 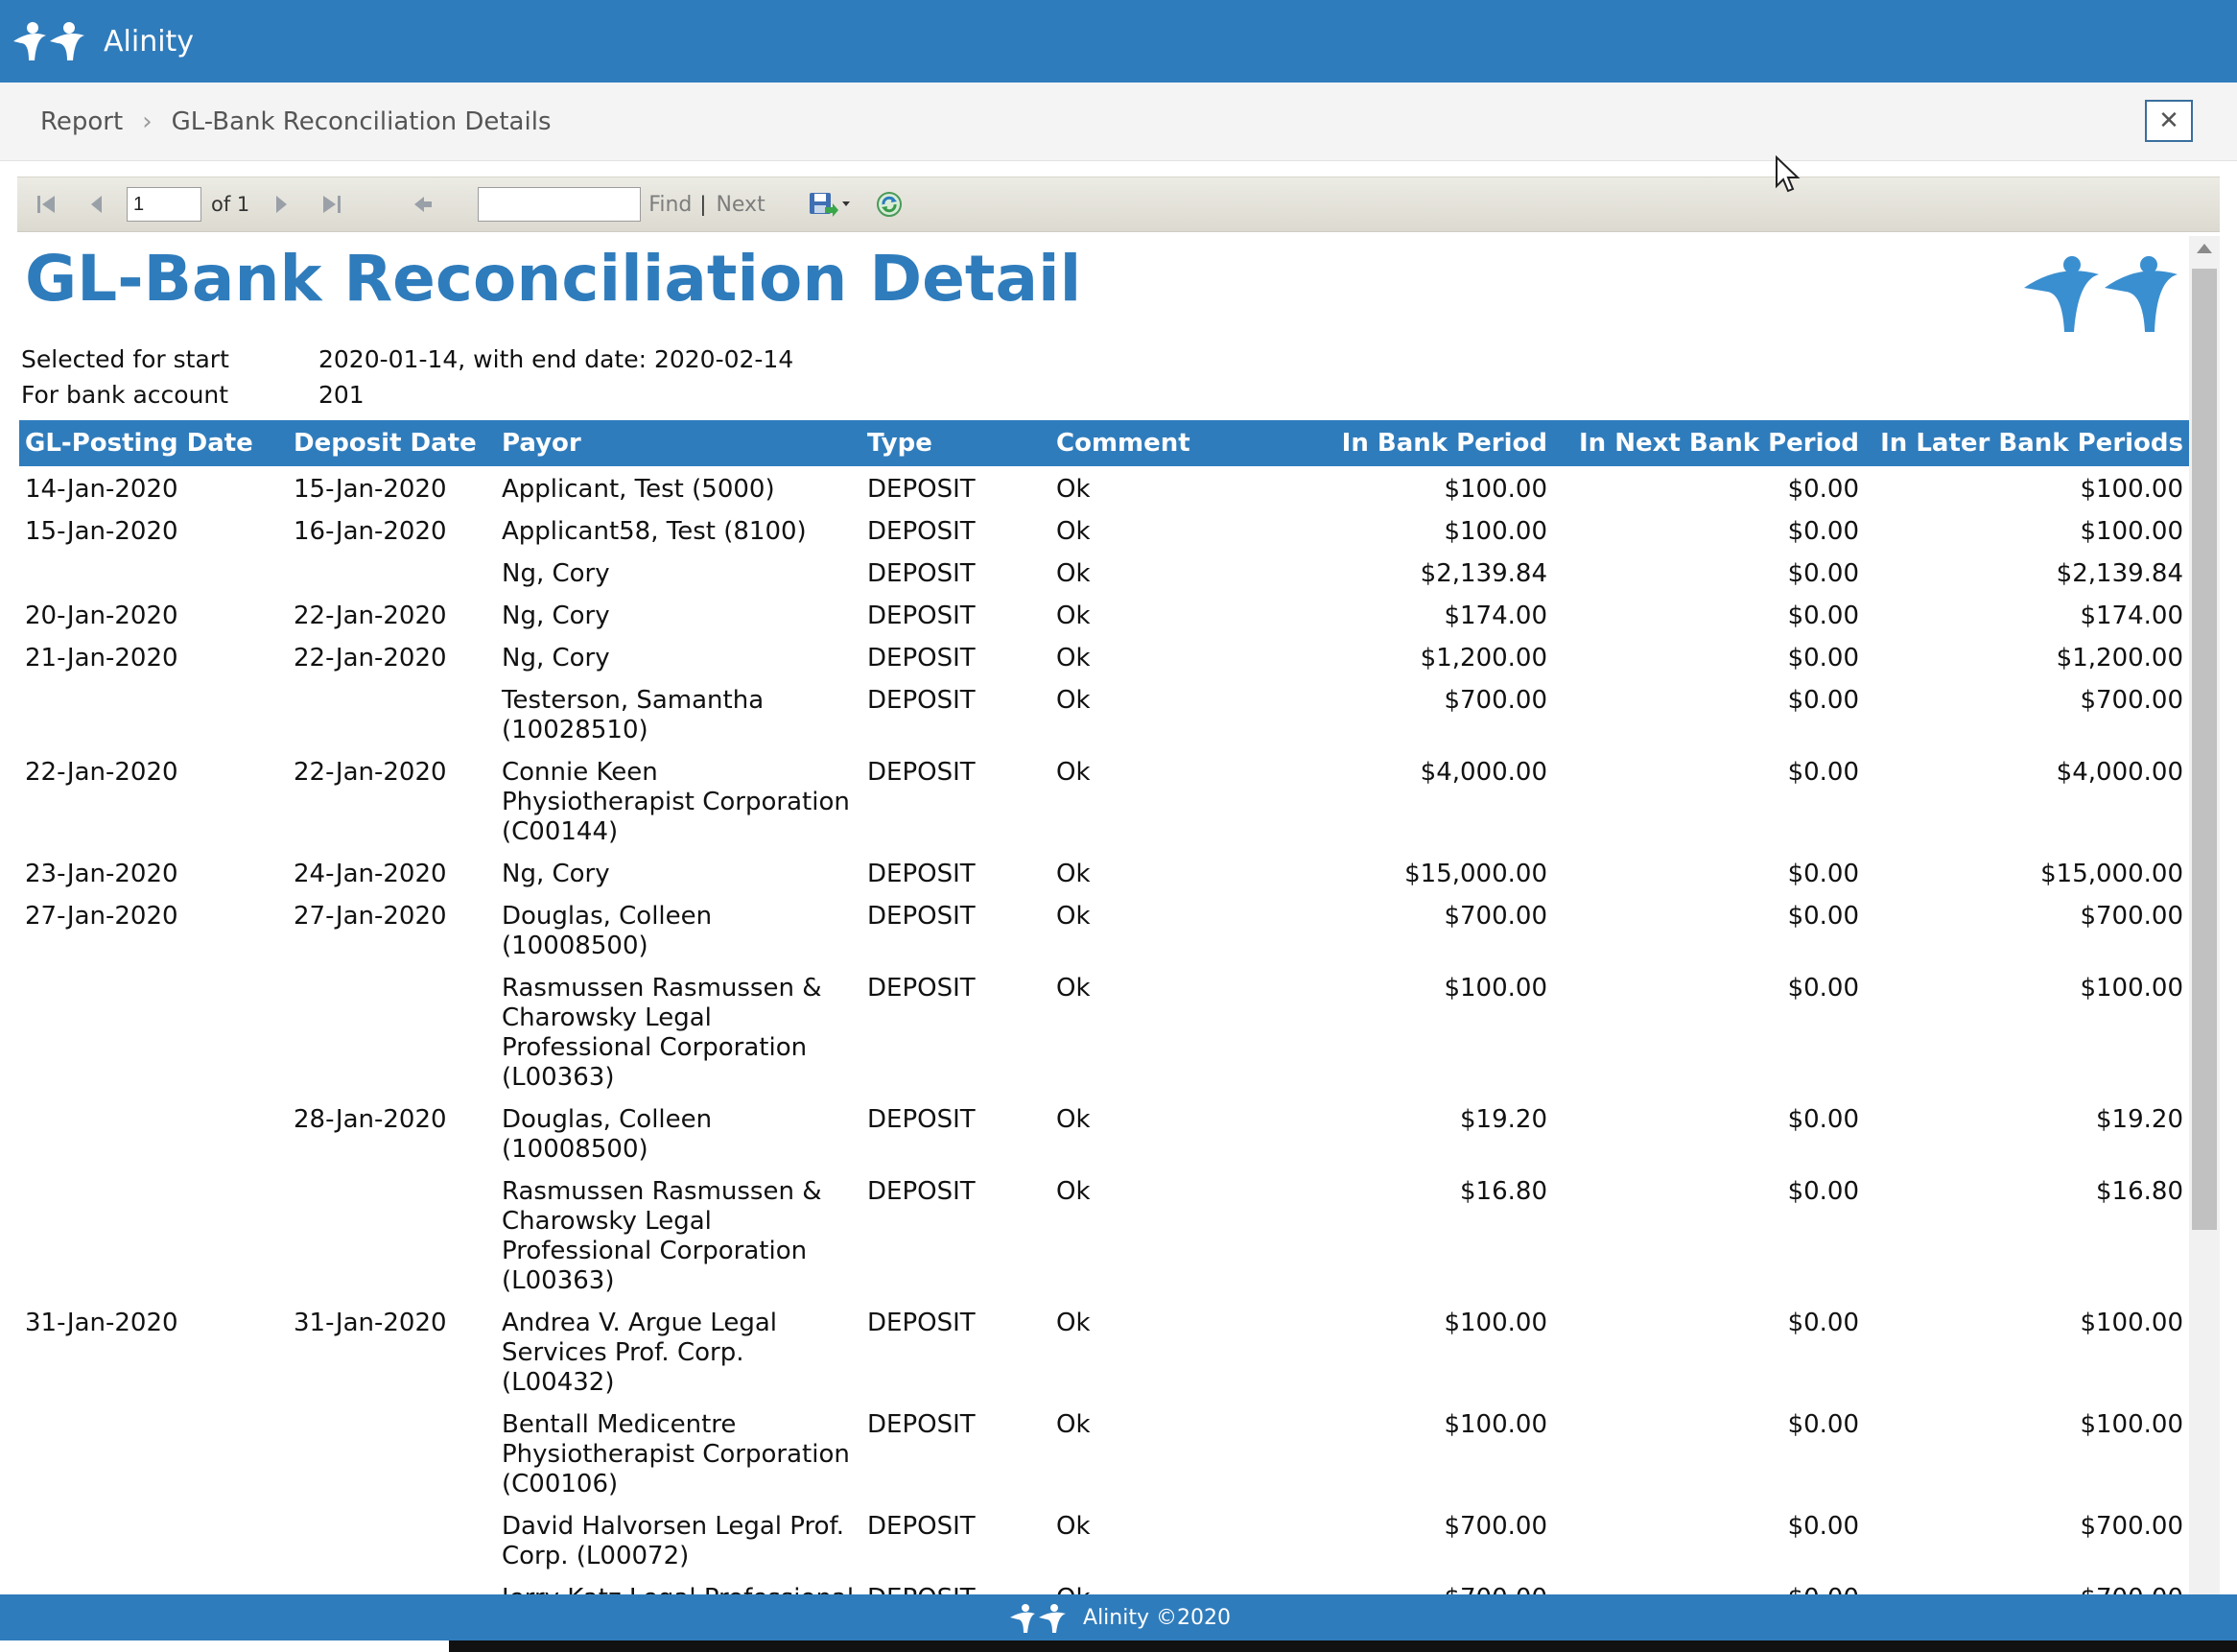 What do you see at coordinates (2204, 249) in the screenshot?
I see `scroll-up-arrow-icon` at bounding box center [2204, 249].